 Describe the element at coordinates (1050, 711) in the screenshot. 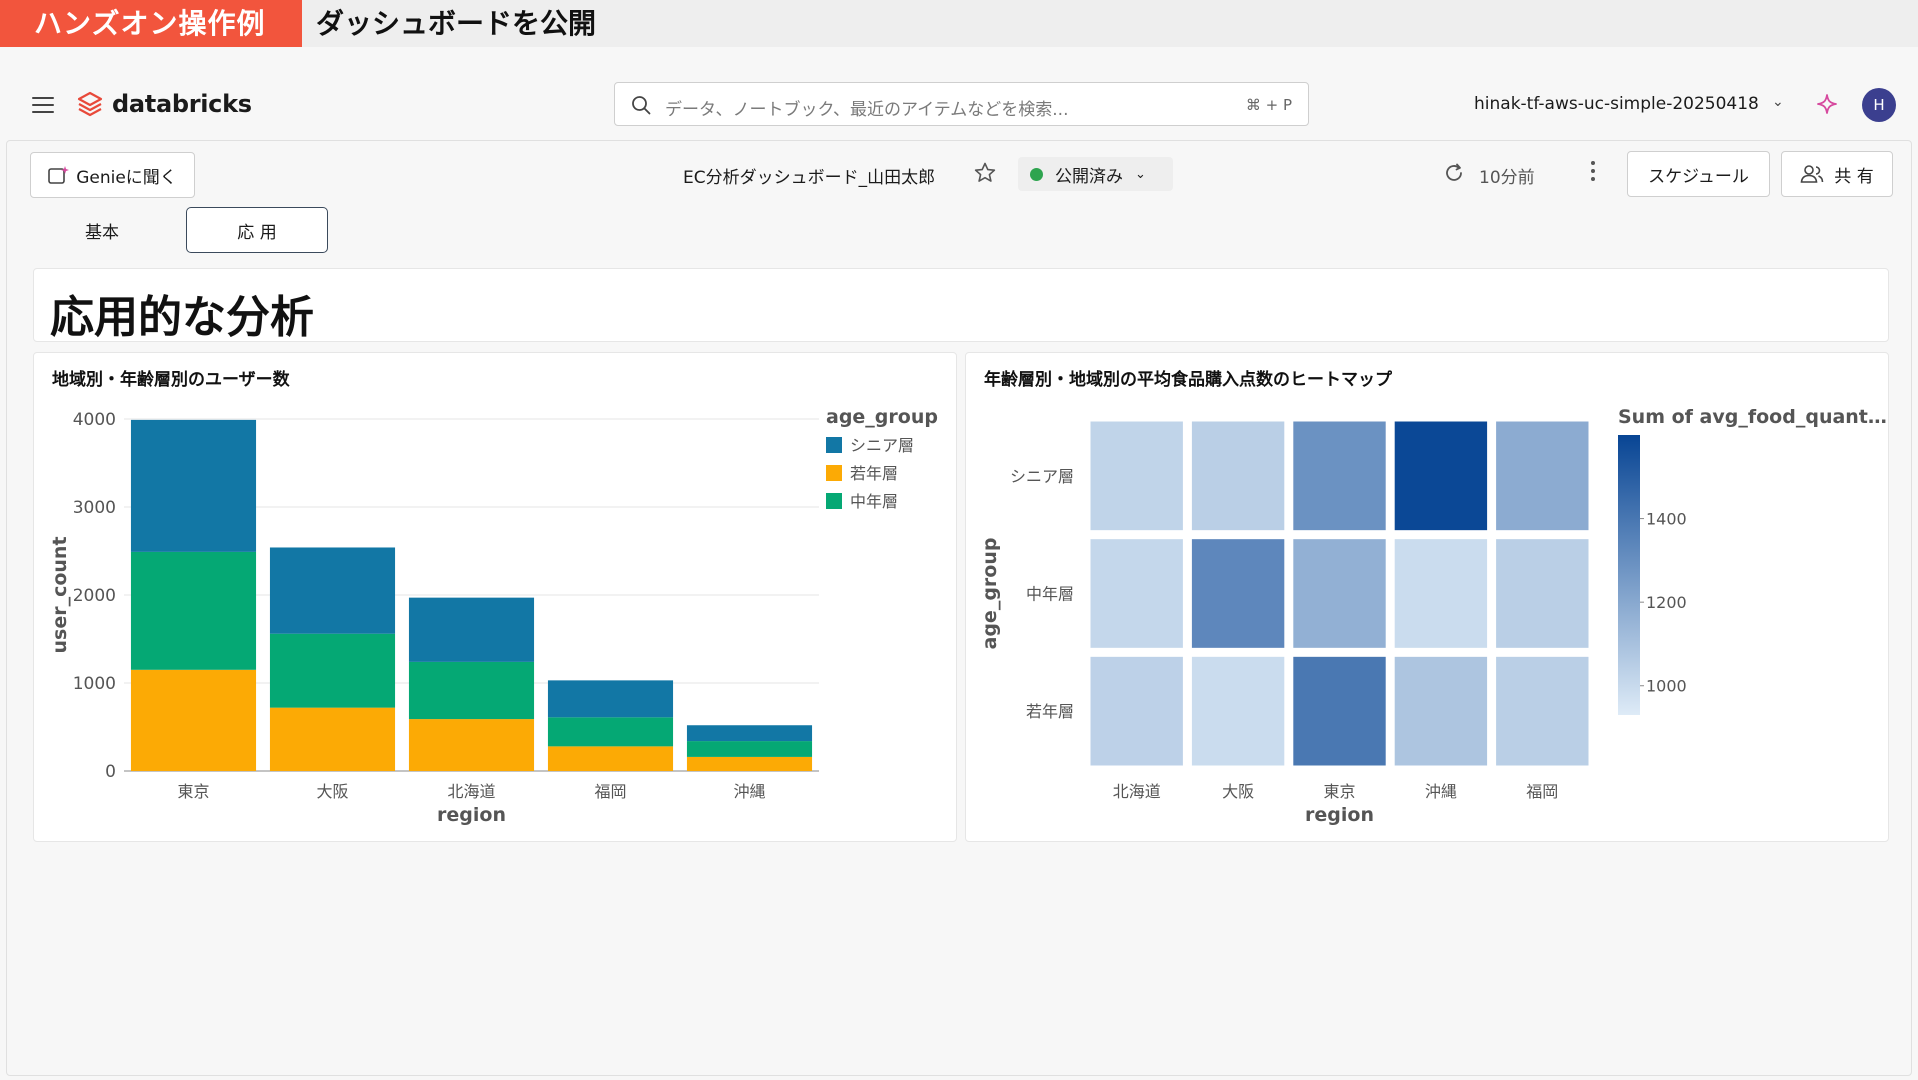

I see `y-tick-label: 若年層` at that location.